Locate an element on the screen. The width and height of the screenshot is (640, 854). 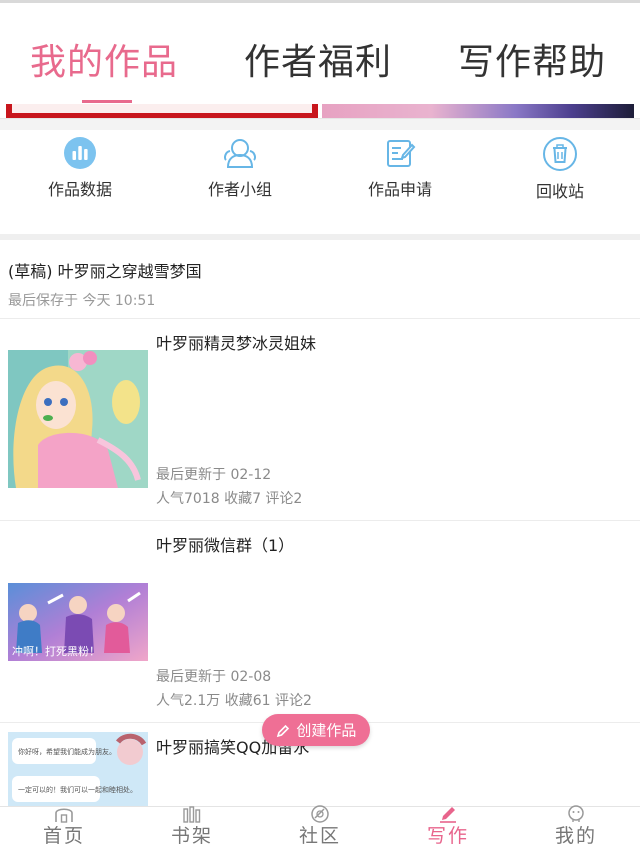
cover-illustration: 你好呀，希望我们能成为朋友。 一定可以的！我们可以一起和睦相处。 is located at coordinates (78, 769).